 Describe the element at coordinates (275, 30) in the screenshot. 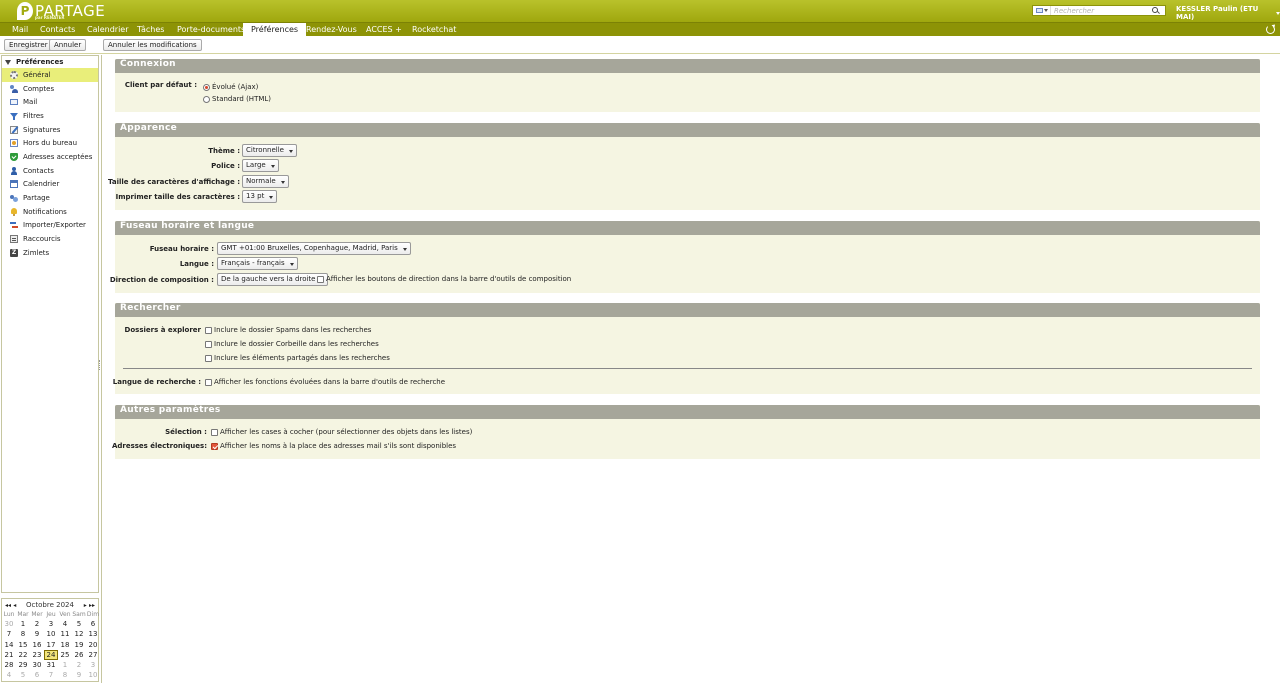

I see `tab-preferences: Préférences` at that location.